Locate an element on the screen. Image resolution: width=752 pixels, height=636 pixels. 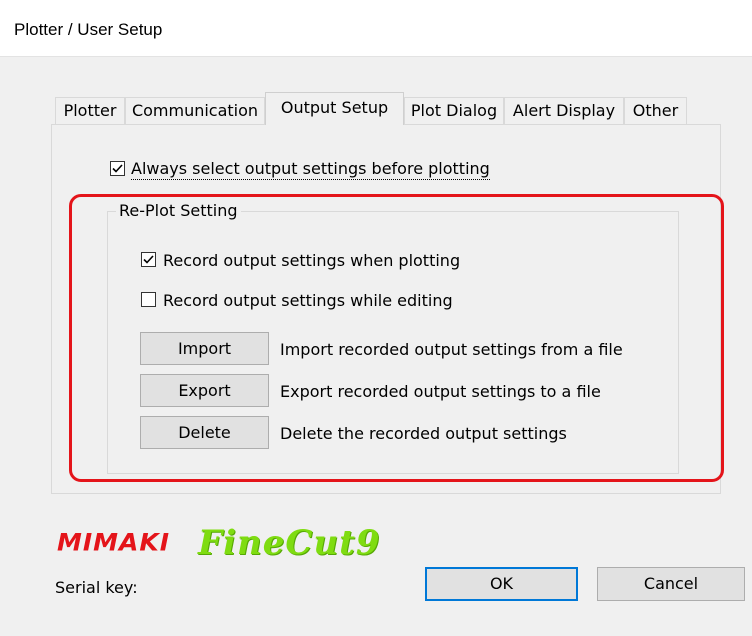
tab-alert-display: Alert Display is located at coordinates (564, 110).